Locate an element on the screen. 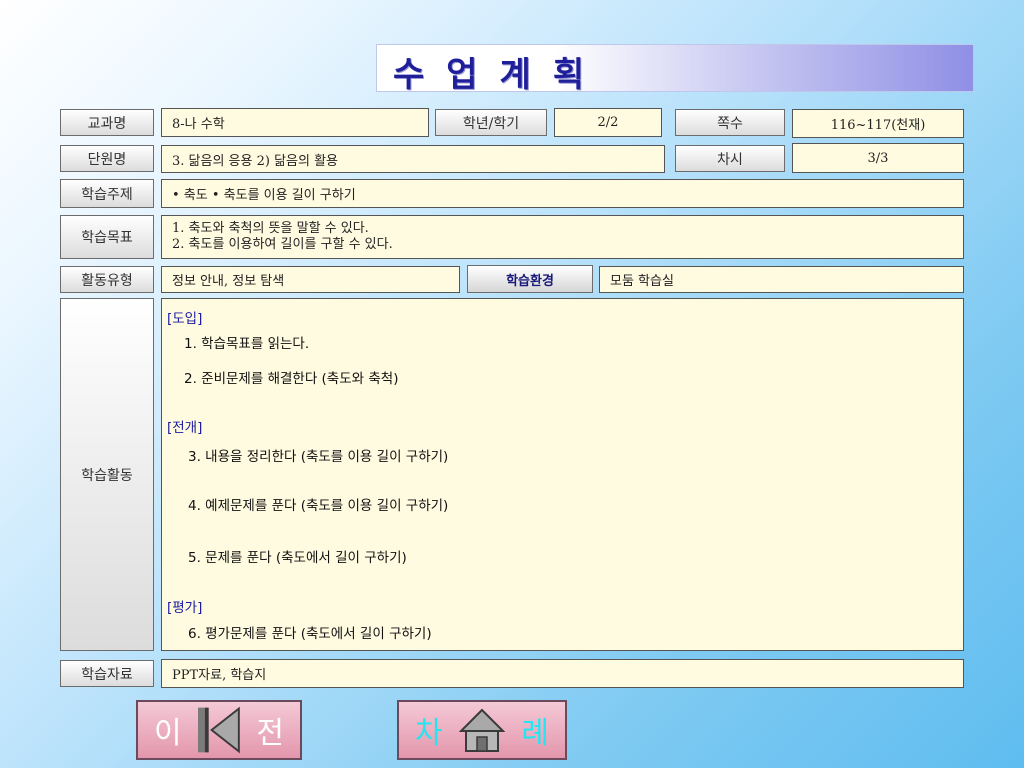 The image size is (1024, 768). topic-label: 학습주제 is located at coordinates (107, 193).